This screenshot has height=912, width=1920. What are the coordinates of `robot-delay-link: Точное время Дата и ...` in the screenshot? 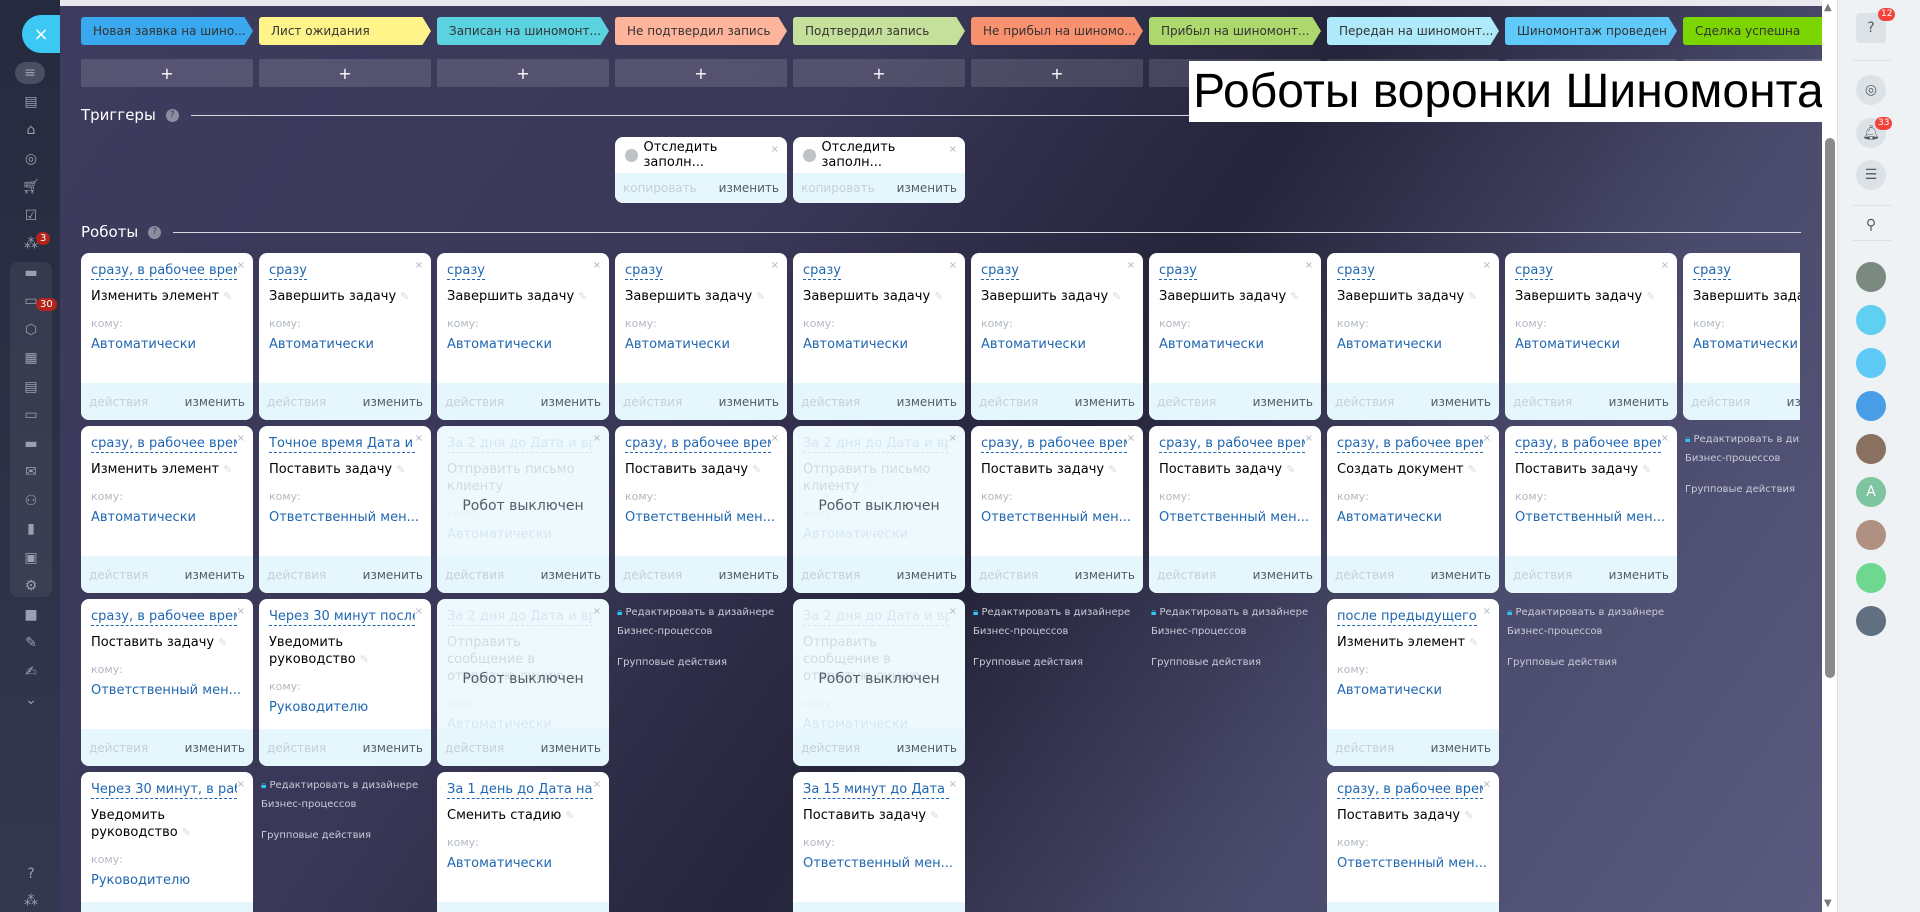 It's located at (342, 444).